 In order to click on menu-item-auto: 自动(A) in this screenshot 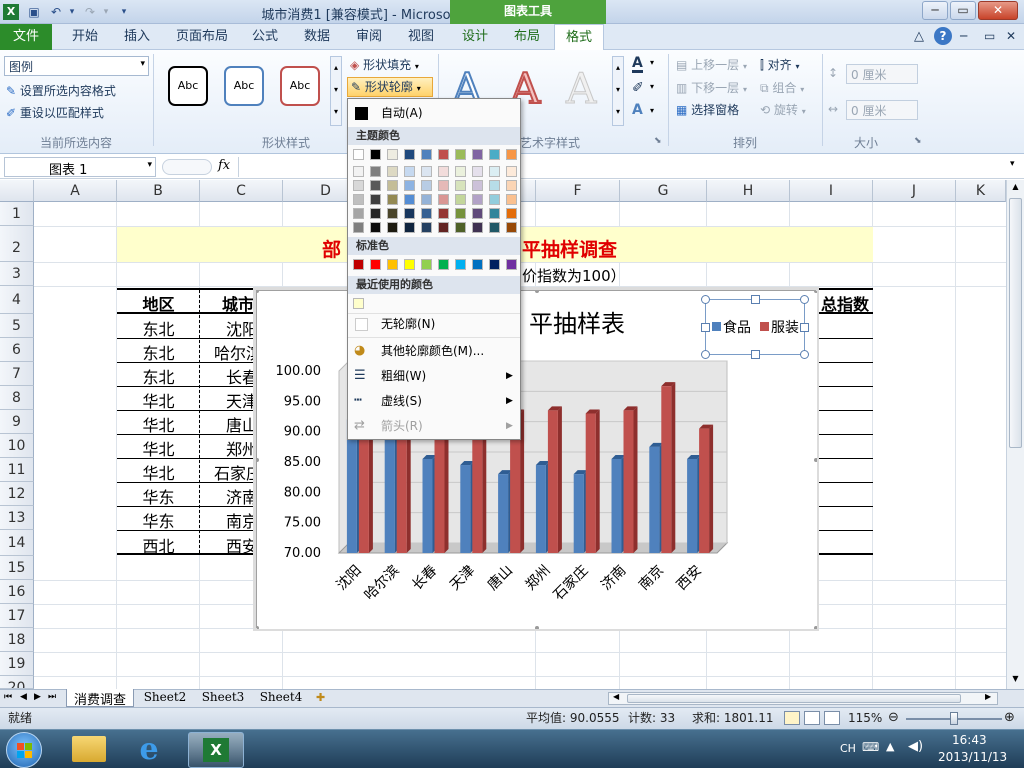, I will do `click(434, 113)`.